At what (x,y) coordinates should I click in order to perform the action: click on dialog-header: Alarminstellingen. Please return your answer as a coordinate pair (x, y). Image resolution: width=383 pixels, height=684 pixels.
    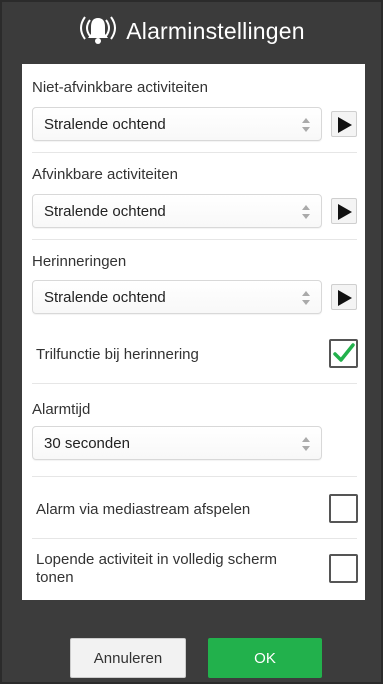
    Looking at the image, I should click on (191, 31).